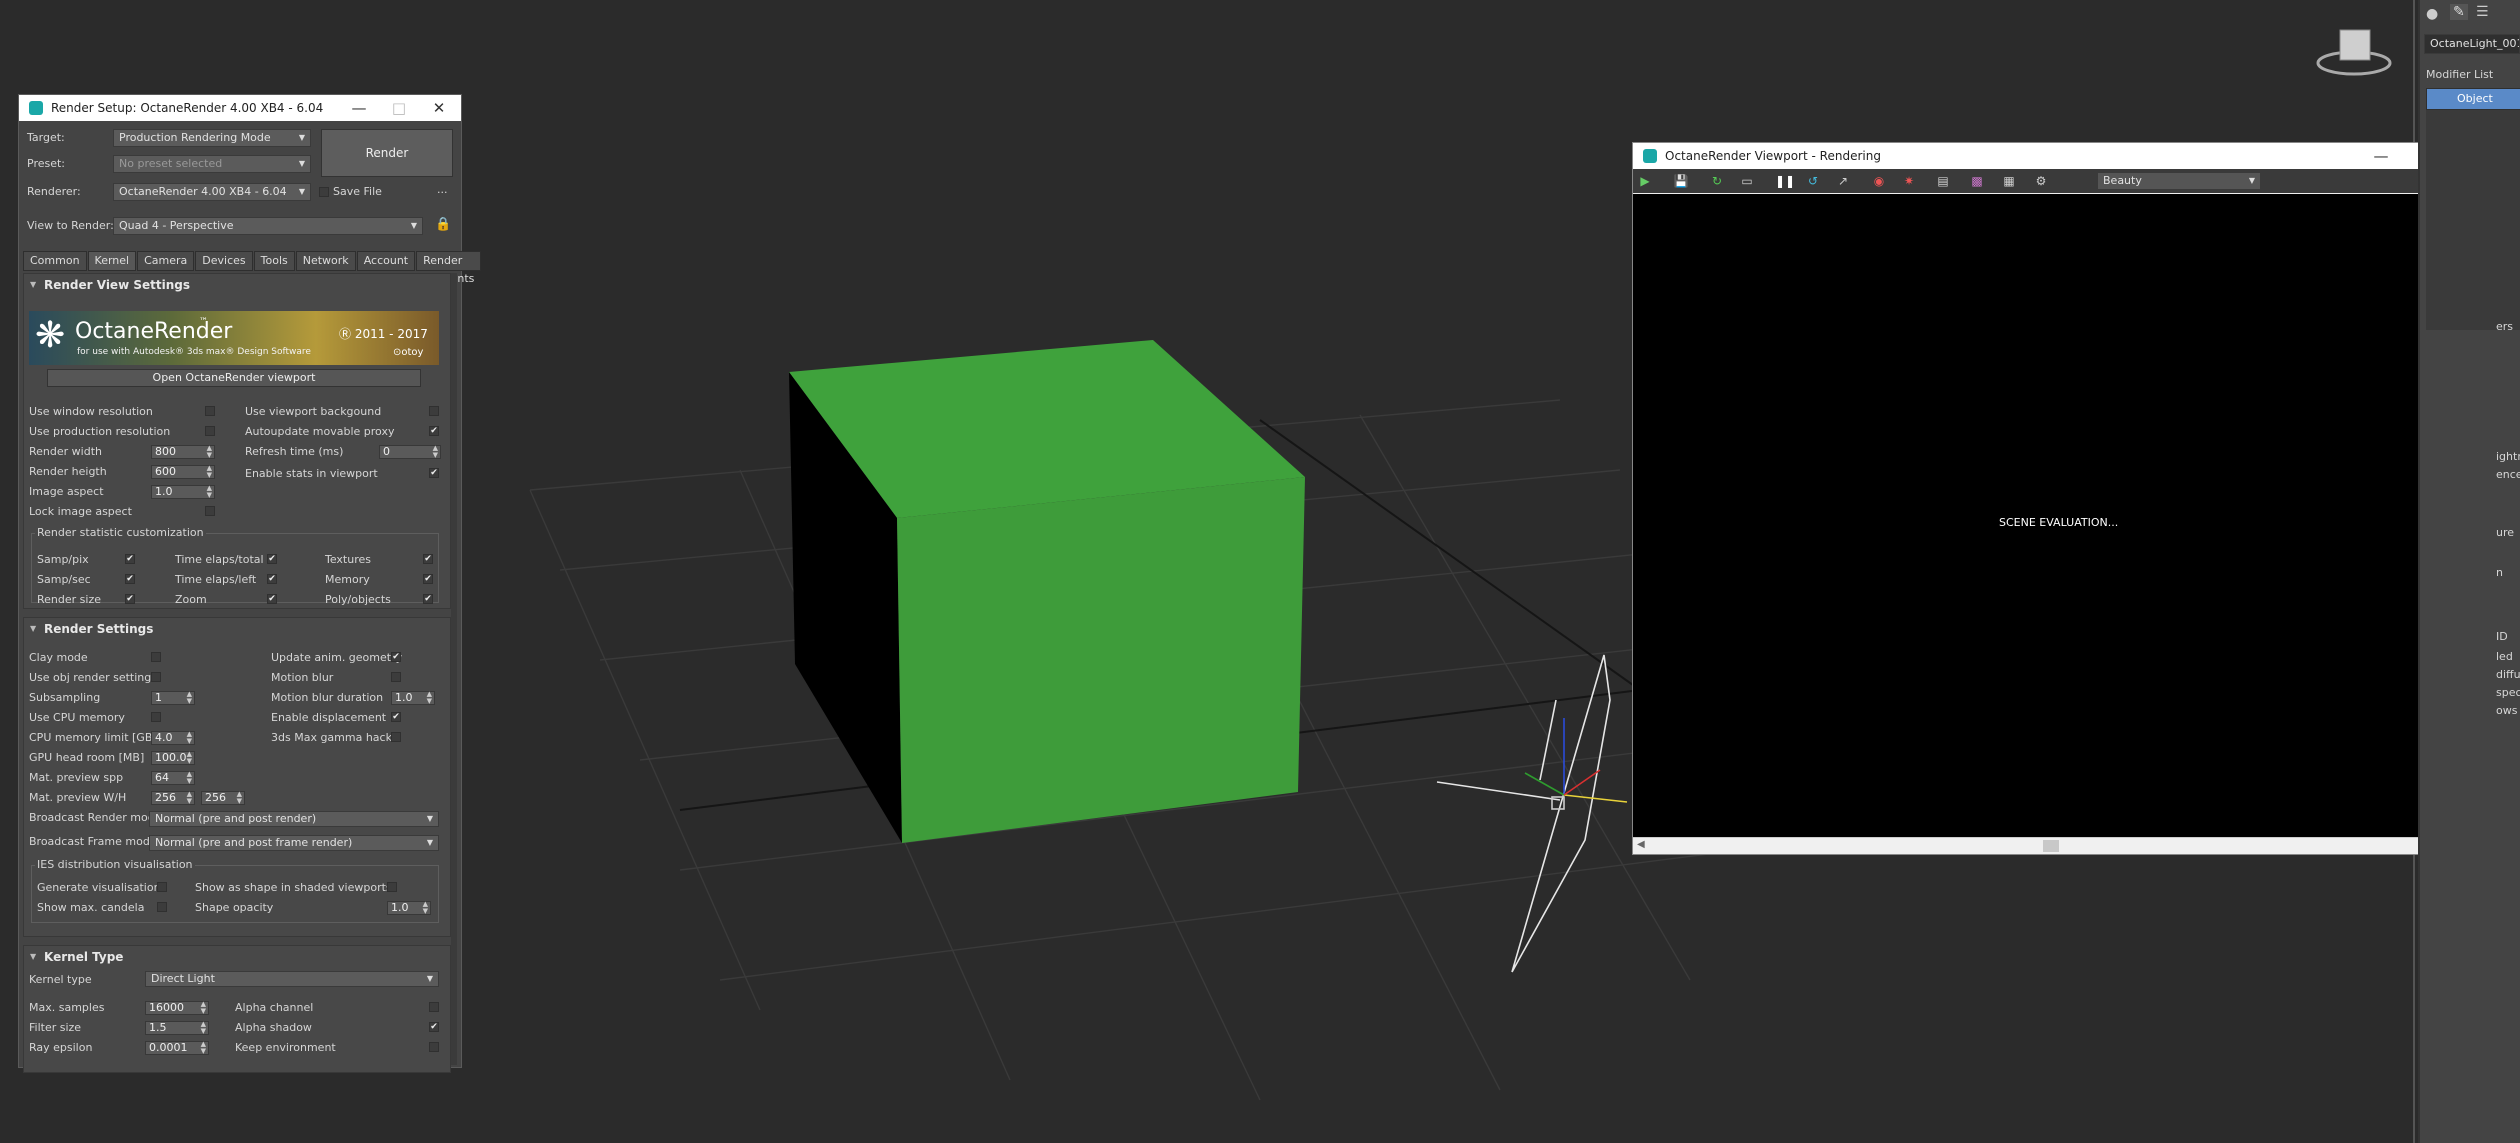  What do you see at coordinates (2432, 14) in the screenshot?
I see `create-tab-icon: ●` at bounding box center [2432, 14].